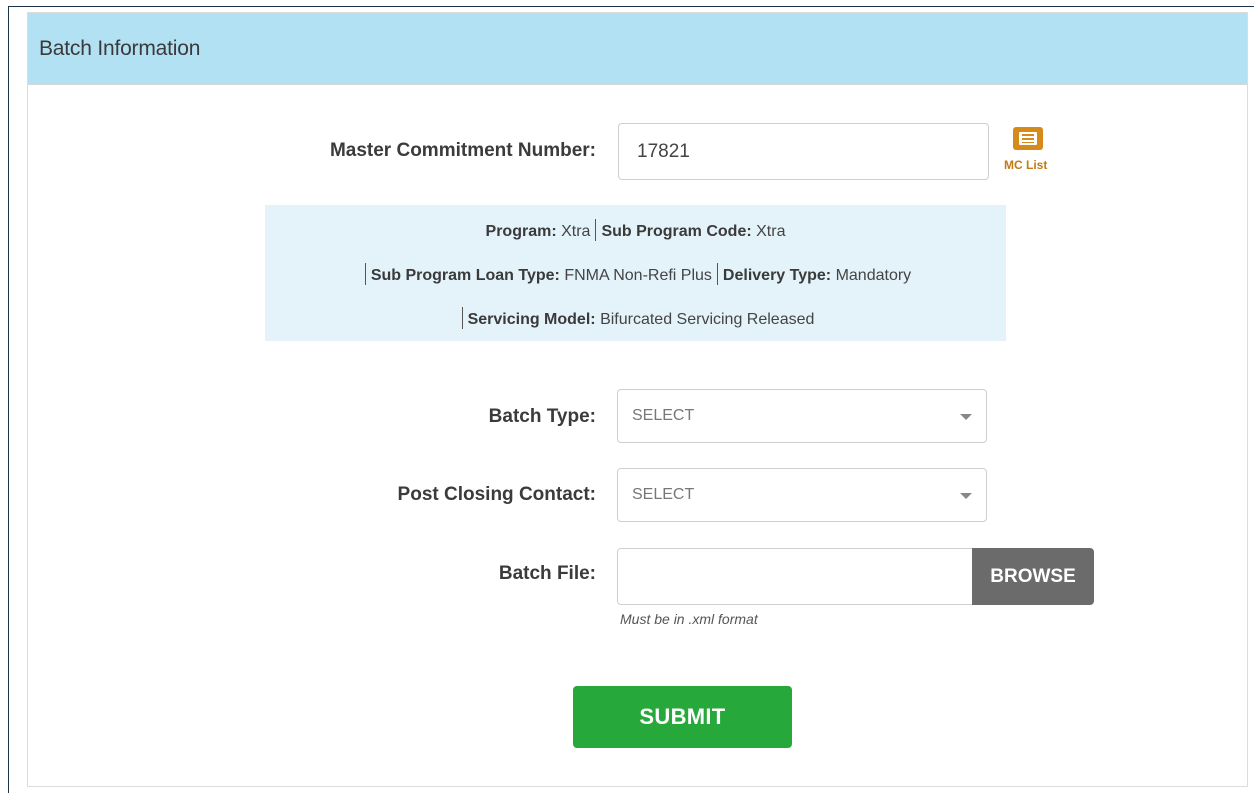  I want to click on post-closing-contact-label: Post Closing Contact:, so click(496, 494).